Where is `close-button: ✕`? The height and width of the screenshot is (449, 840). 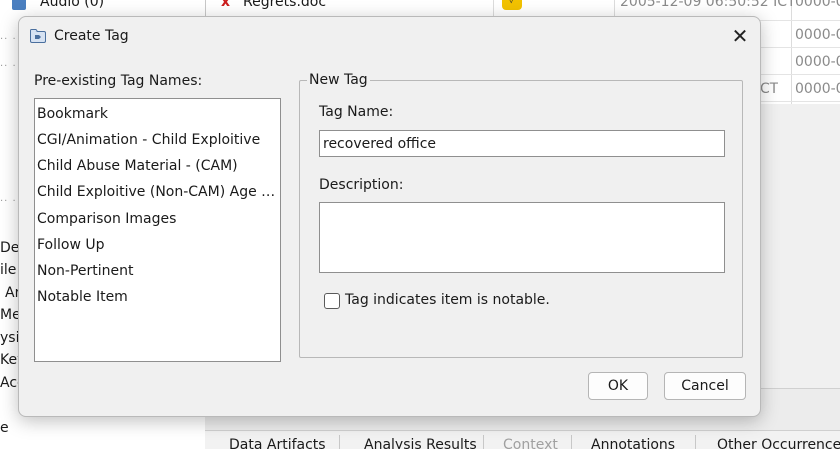
close-button: ✕ is located at coordinates (740, 36).